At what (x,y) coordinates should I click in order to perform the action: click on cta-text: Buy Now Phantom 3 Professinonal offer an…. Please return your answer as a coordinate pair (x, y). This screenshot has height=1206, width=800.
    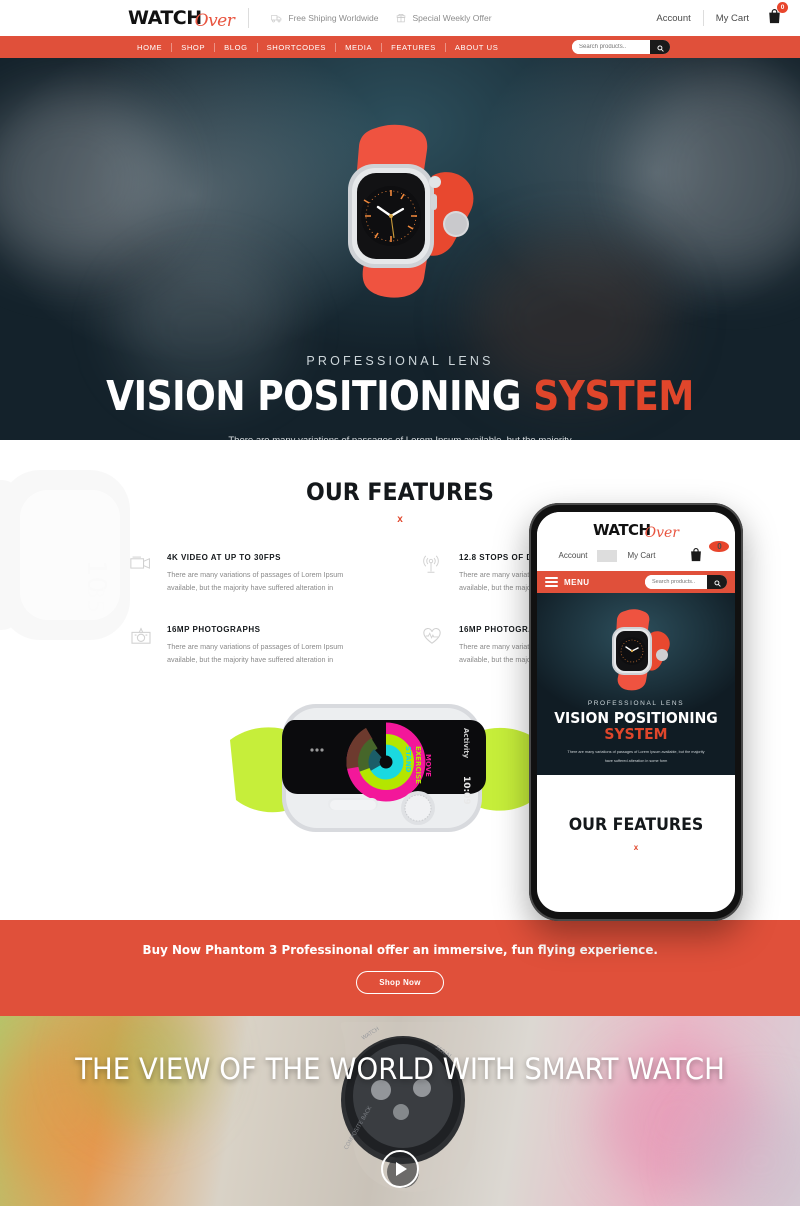
    Looking at the image, I should click on (400, 949).